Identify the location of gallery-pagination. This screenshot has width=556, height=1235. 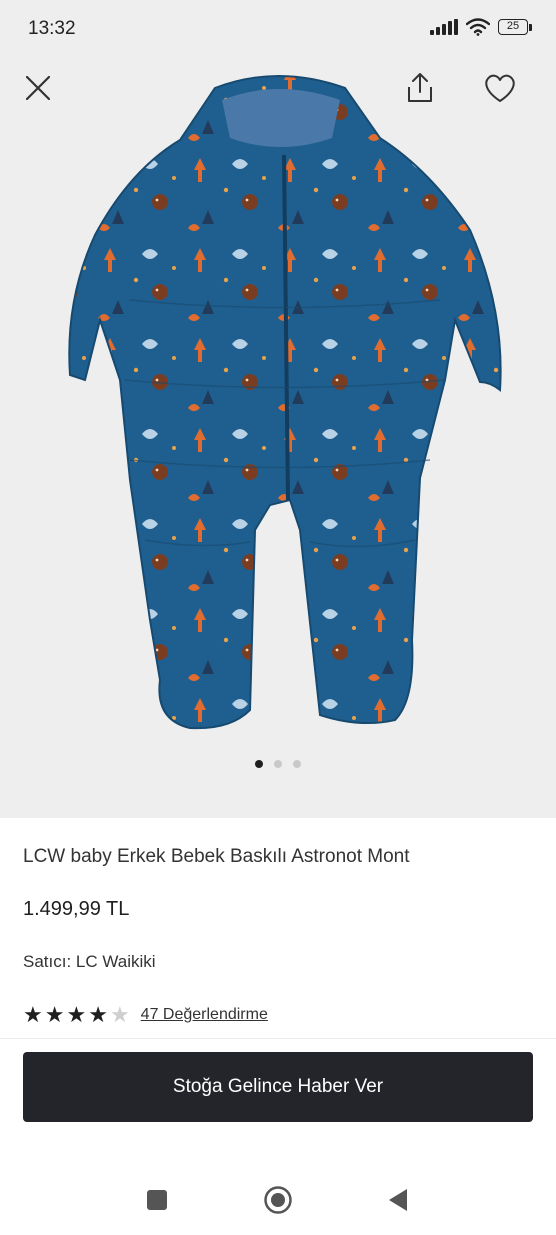
(278, 764).